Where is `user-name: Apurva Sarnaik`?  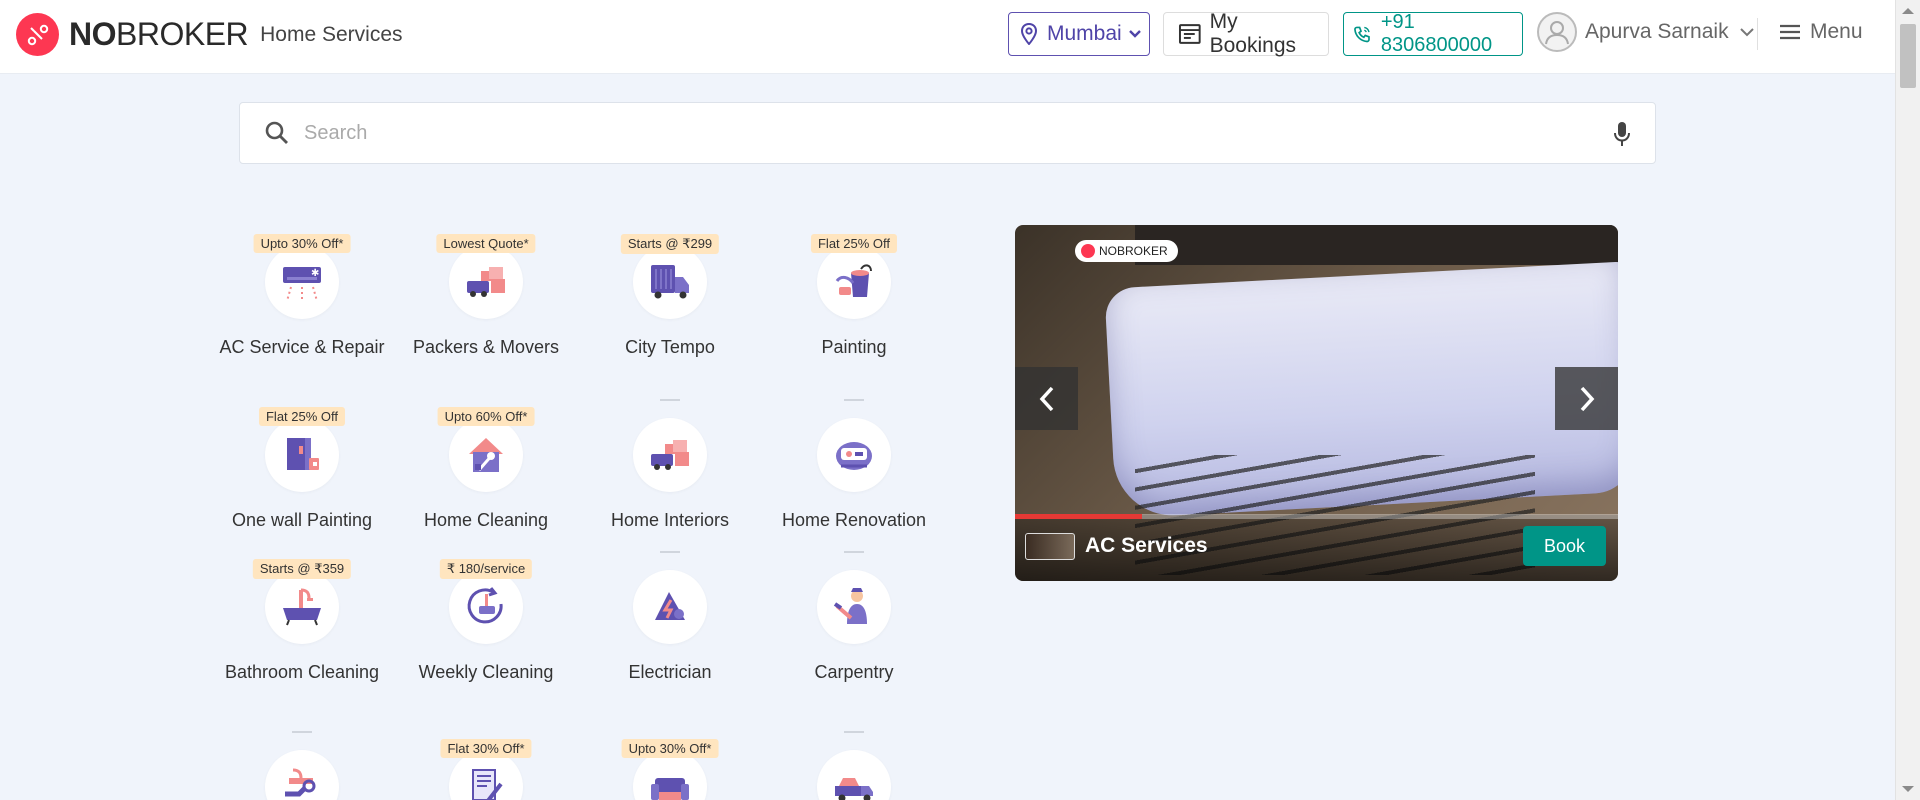 user-name: Apurva Sarnaik is located at coordinates (1657, 31).